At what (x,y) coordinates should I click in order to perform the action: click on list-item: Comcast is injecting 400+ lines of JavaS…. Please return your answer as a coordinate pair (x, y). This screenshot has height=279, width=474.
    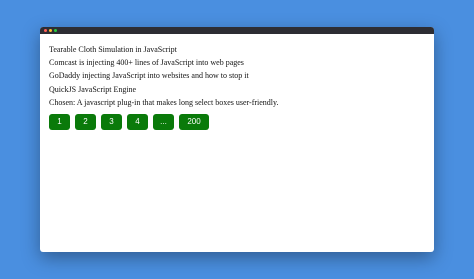
    Looking at the image, I should click on (146, 63).